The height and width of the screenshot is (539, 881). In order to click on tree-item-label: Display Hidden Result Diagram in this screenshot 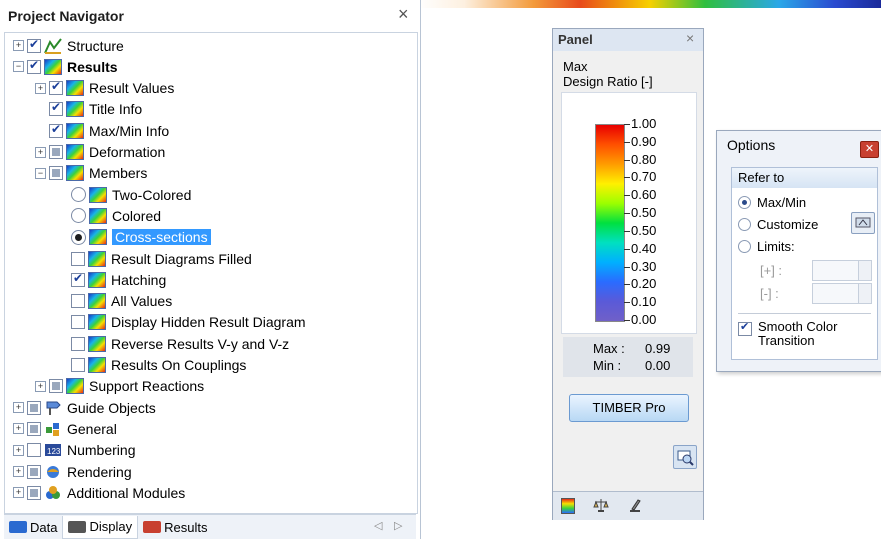, I will do `click(208, 322)`.